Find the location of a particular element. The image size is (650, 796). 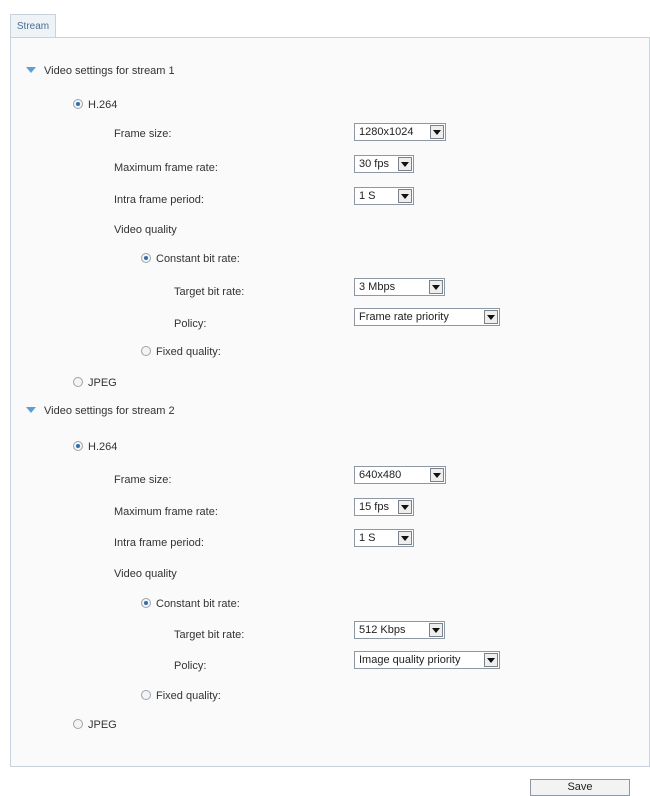

stream2-section-header: Video settings for stream 2 is located at coordinates (100, 411).